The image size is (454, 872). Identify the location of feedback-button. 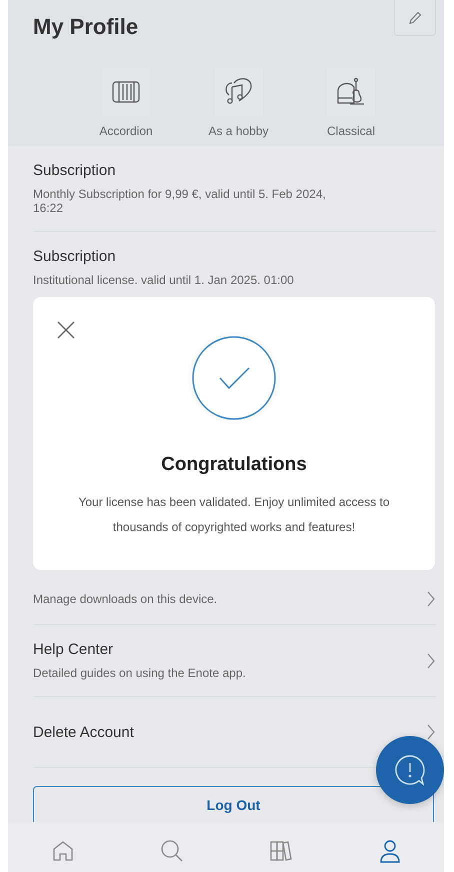
(410, 770).